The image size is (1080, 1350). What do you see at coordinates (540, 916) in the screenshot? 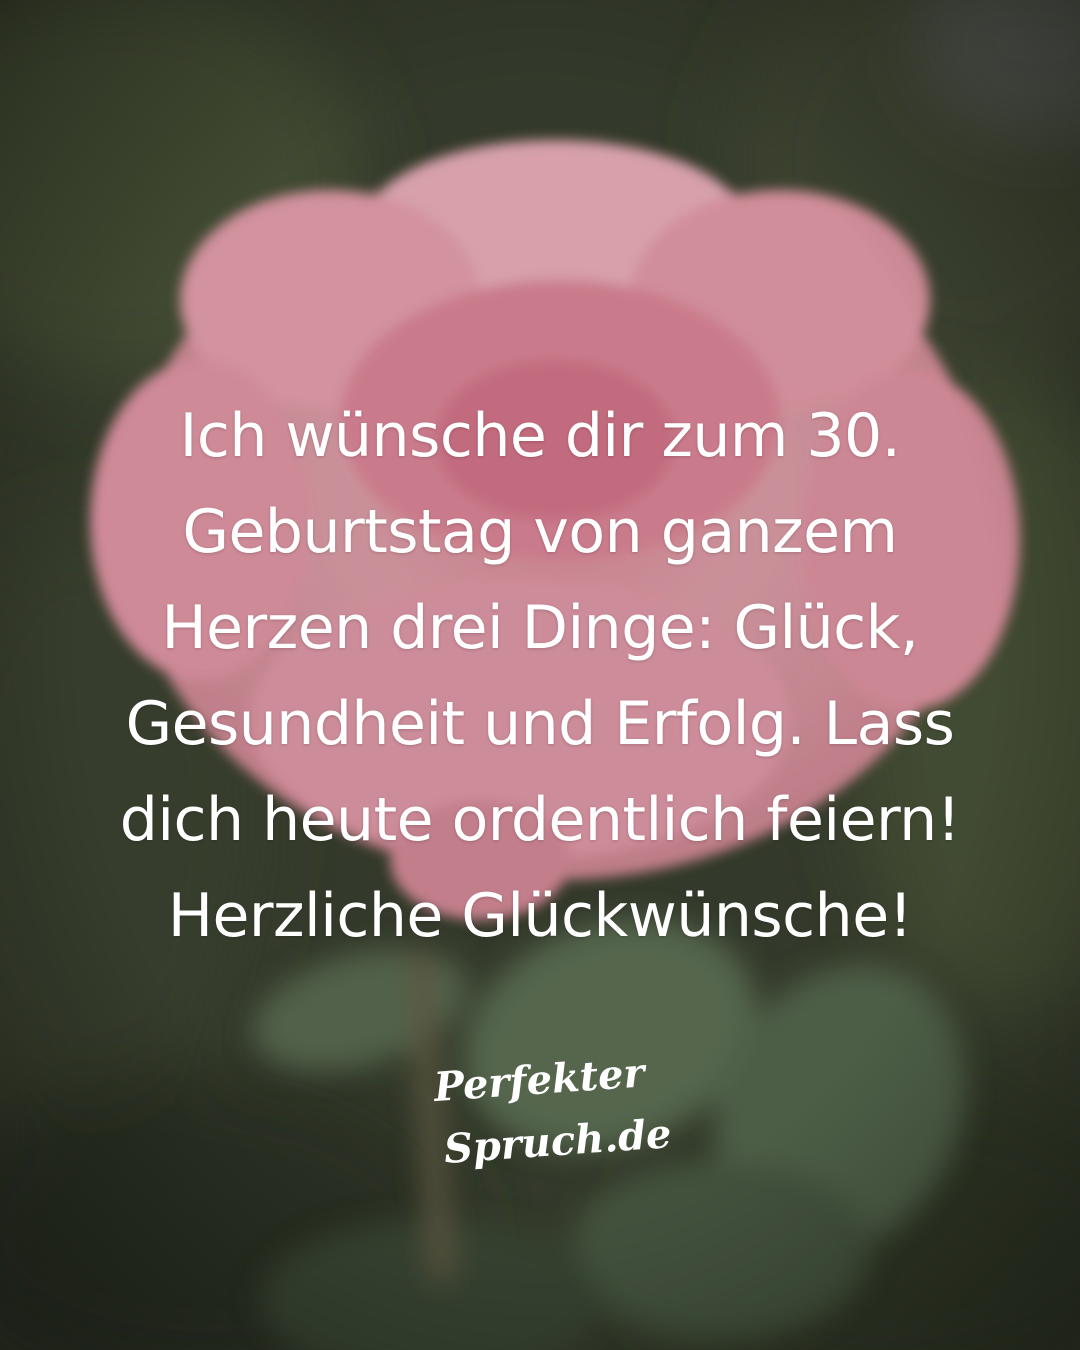
I see `quote-line: Herzliche Glückwünsche!` at bounding box center [540, 916].